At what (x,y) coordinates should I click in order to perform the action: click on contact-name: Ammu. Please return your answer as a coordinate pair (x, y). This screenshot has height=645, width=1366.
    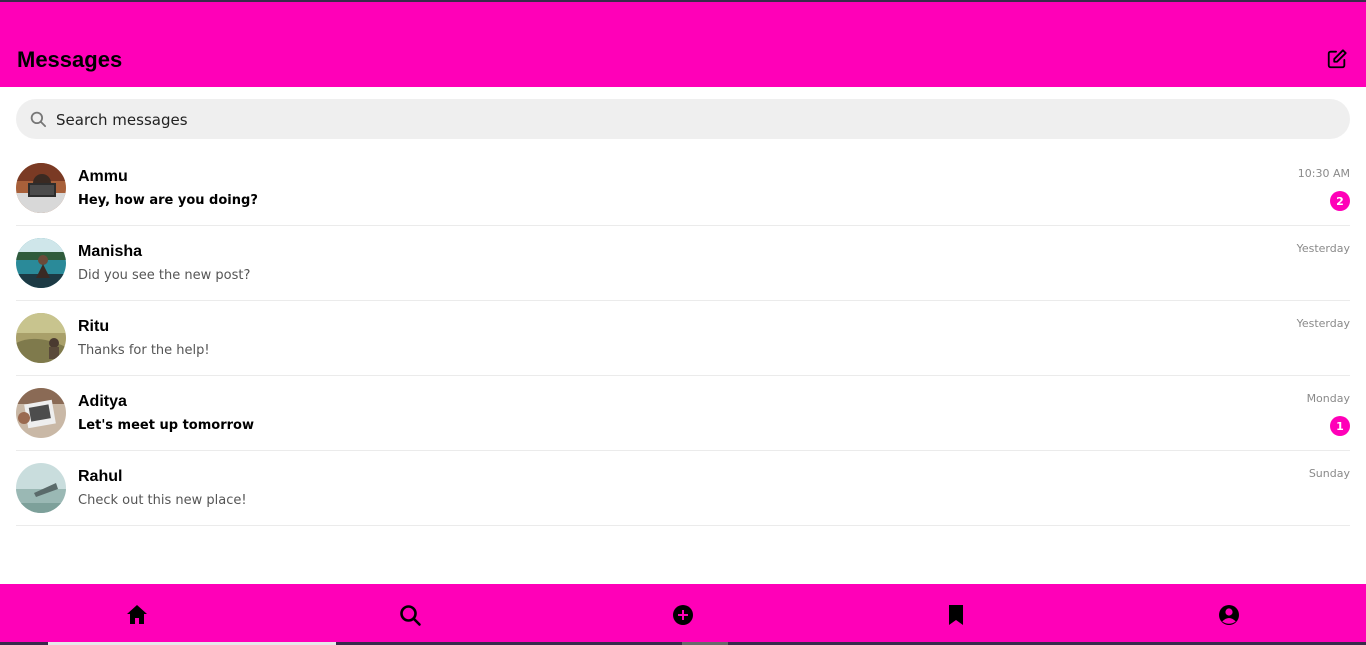
    Looking at the image, I should click on (103, 176).